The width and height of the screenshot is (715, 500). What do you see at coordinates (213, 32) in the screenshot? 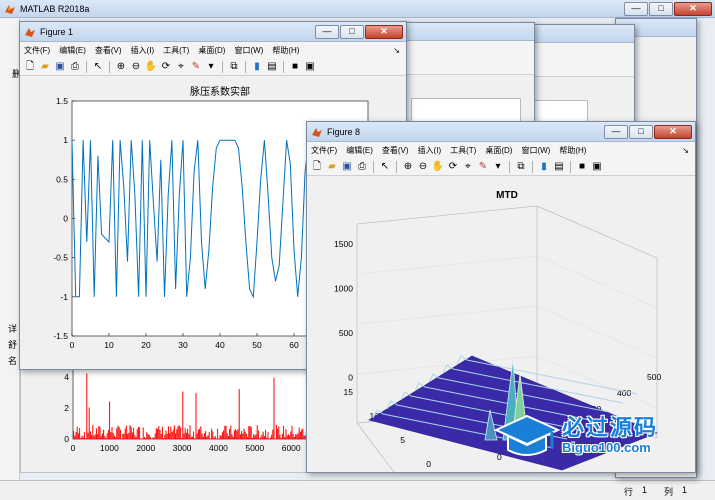
I see `figure-1-titlebar: Figure 1 — □ ✕` at bounding box center [213, 32].